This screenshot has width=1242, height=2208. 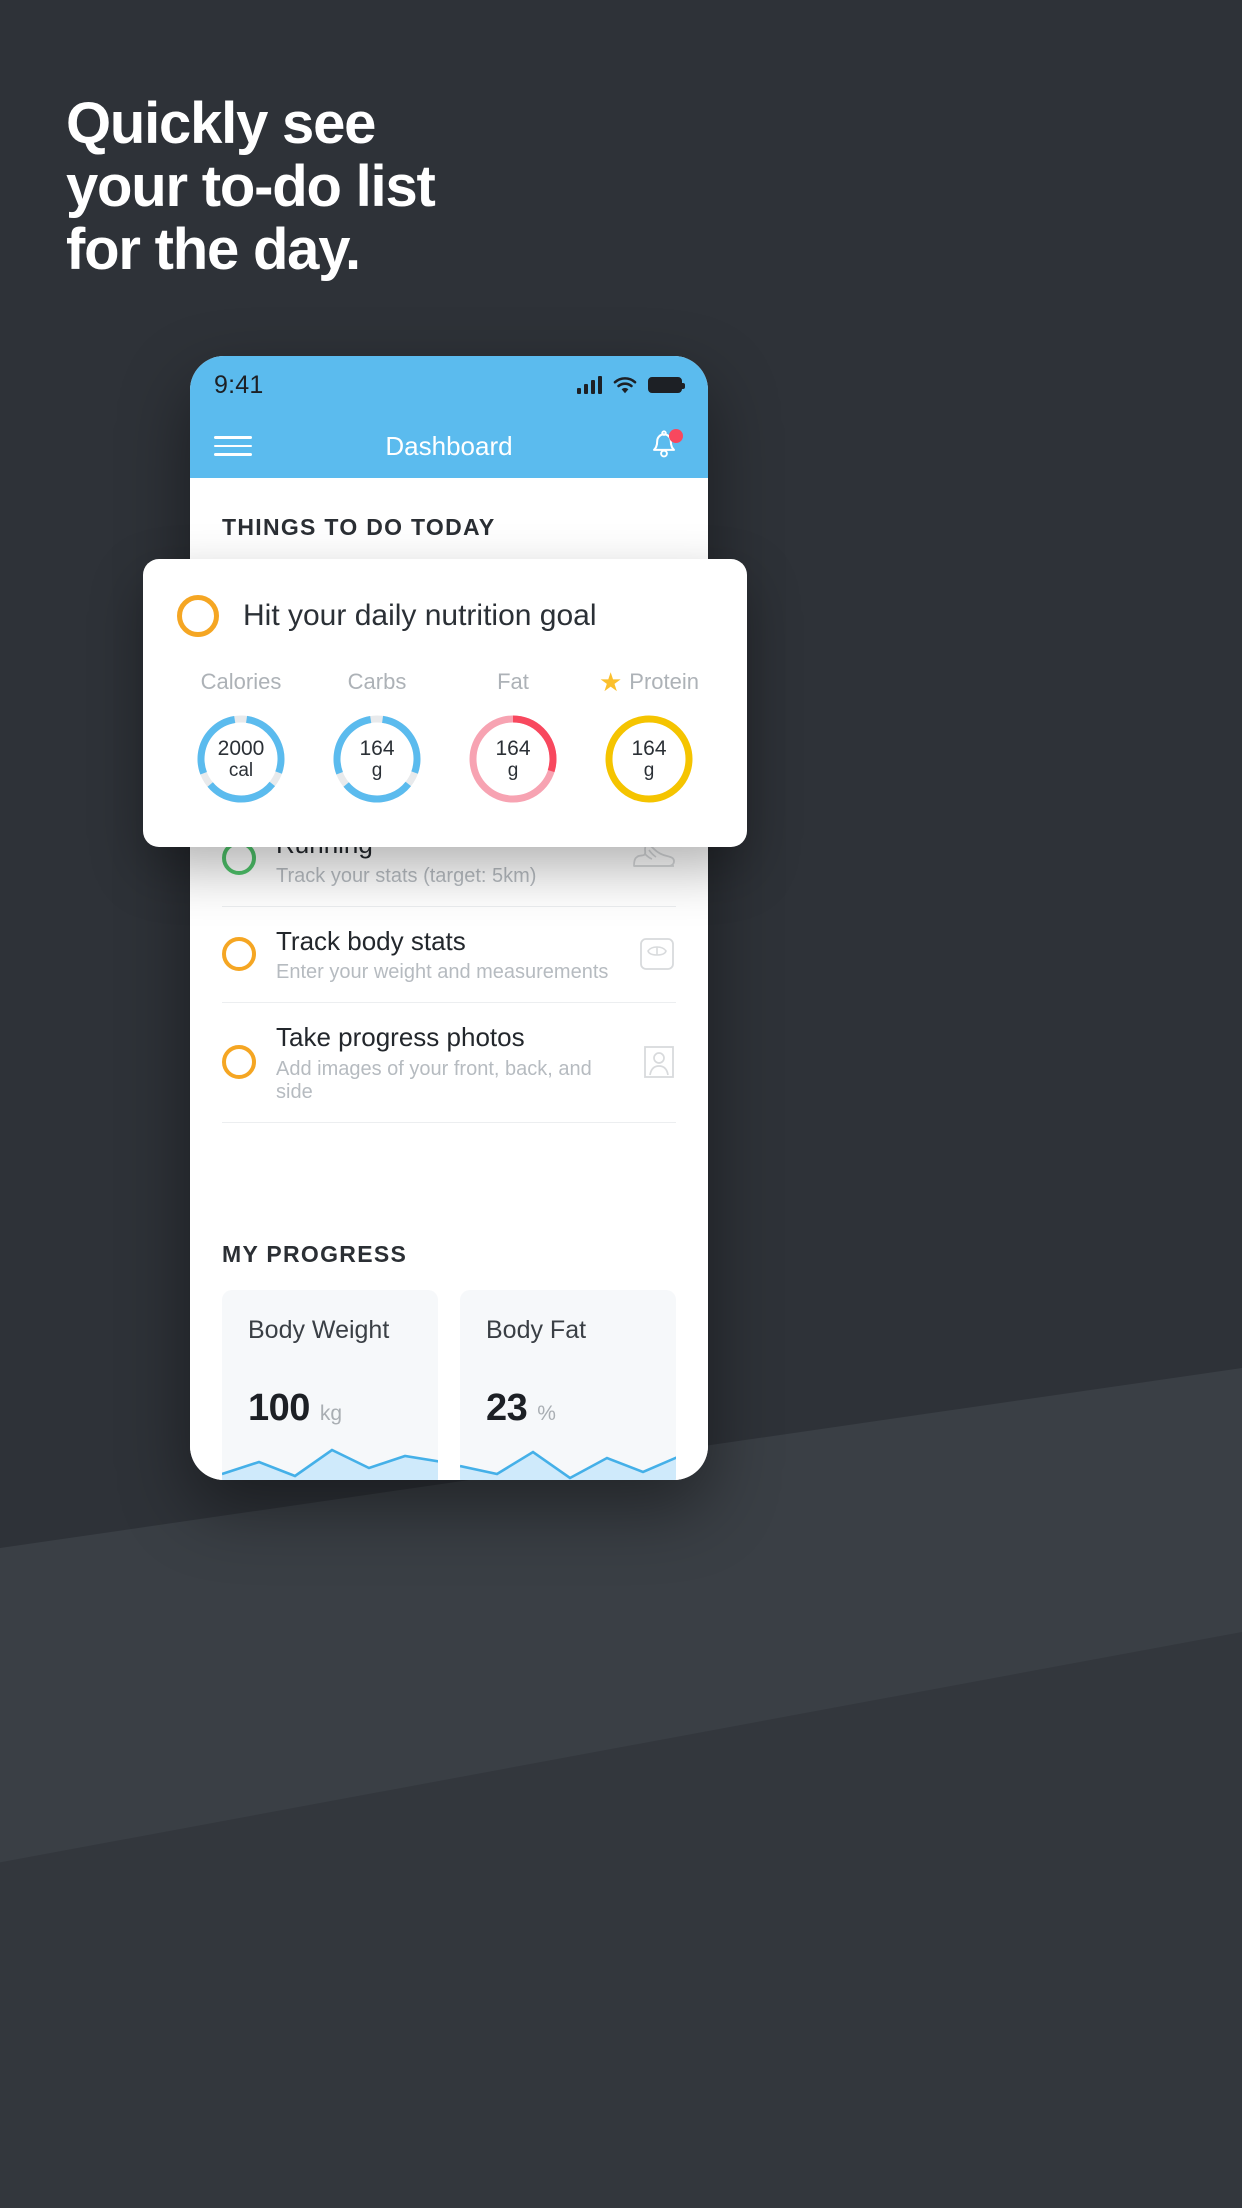 I want to click on page-title: Dashboard, so click(x=449, y=445).